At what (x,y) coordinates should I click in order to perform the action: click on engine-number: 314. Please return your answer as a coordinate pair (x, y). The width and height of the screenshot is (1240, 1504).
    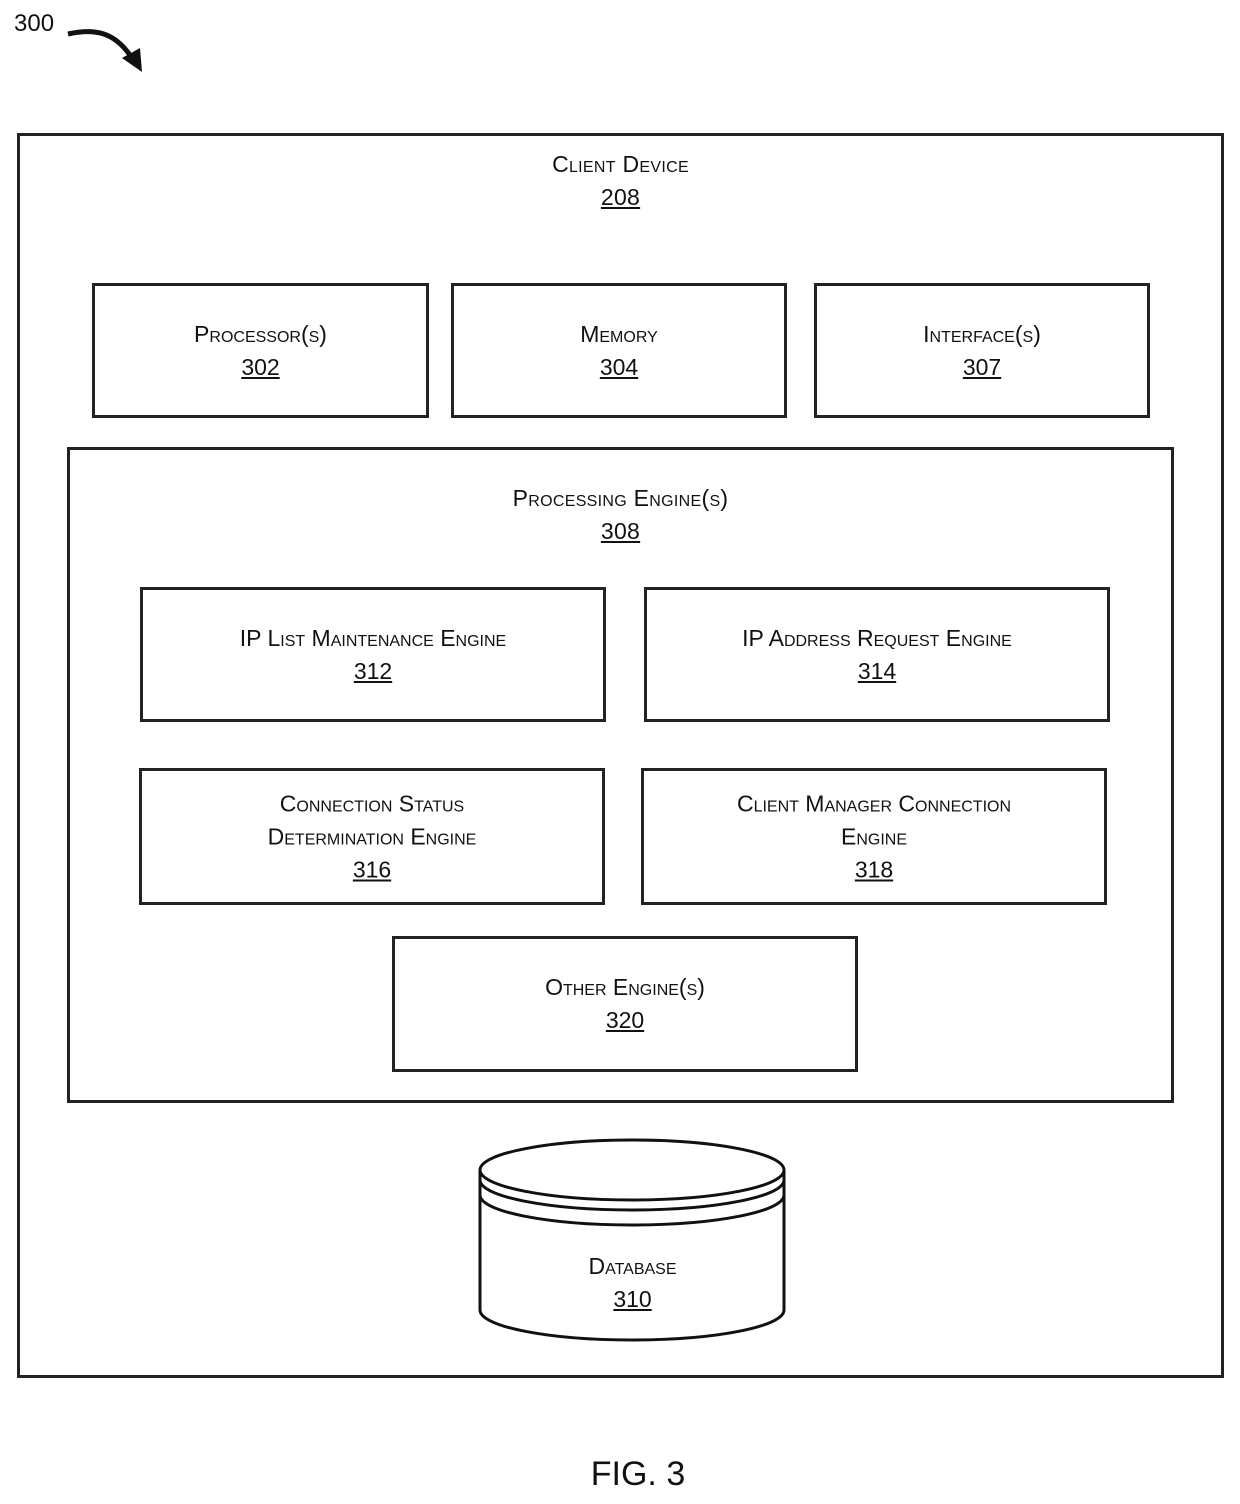
    Looking at the image, I should click on (877, 670).